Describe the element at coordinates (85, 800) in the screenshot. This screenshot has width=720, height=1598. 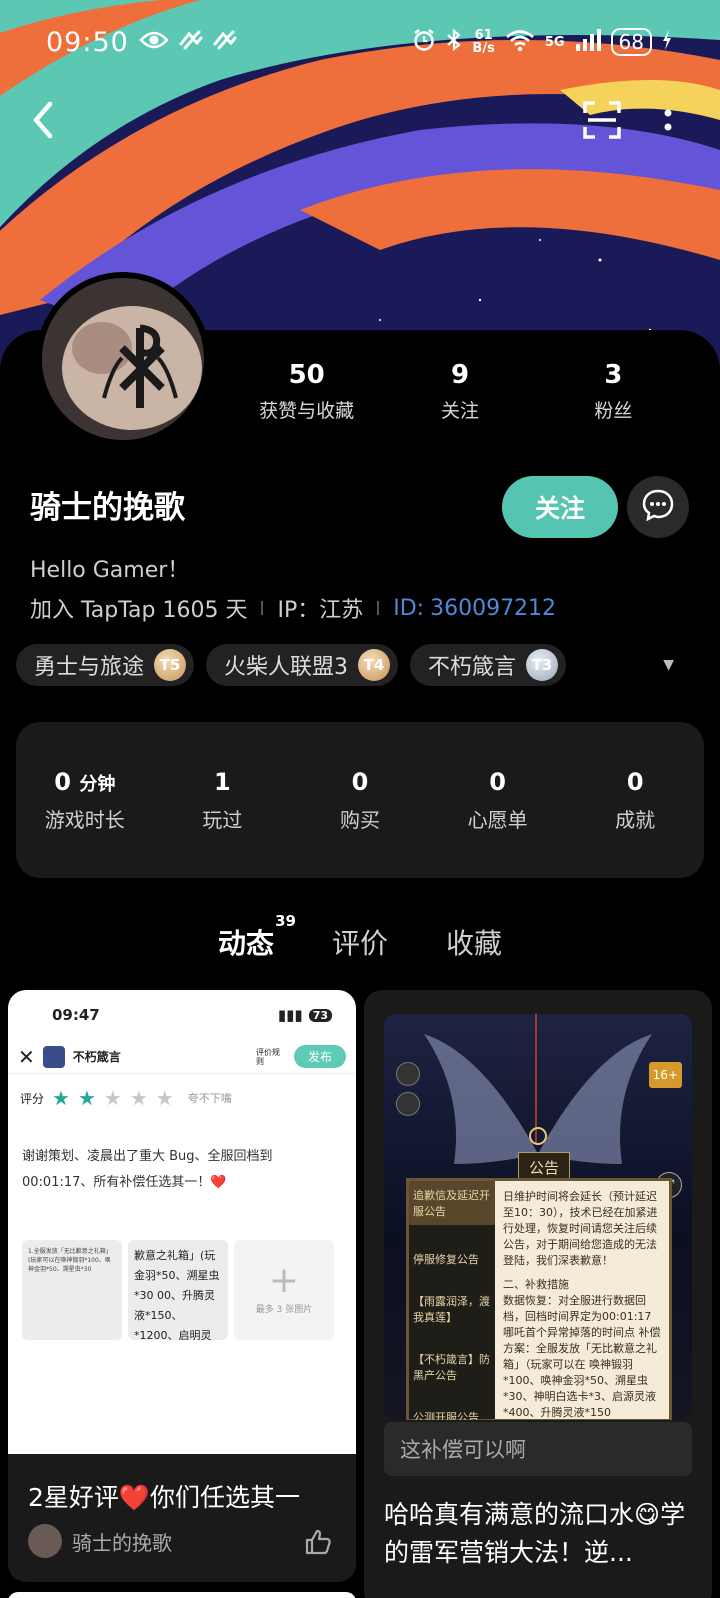
I see `game-stat-playtime: 0 分钟 游戏时长` at that location.